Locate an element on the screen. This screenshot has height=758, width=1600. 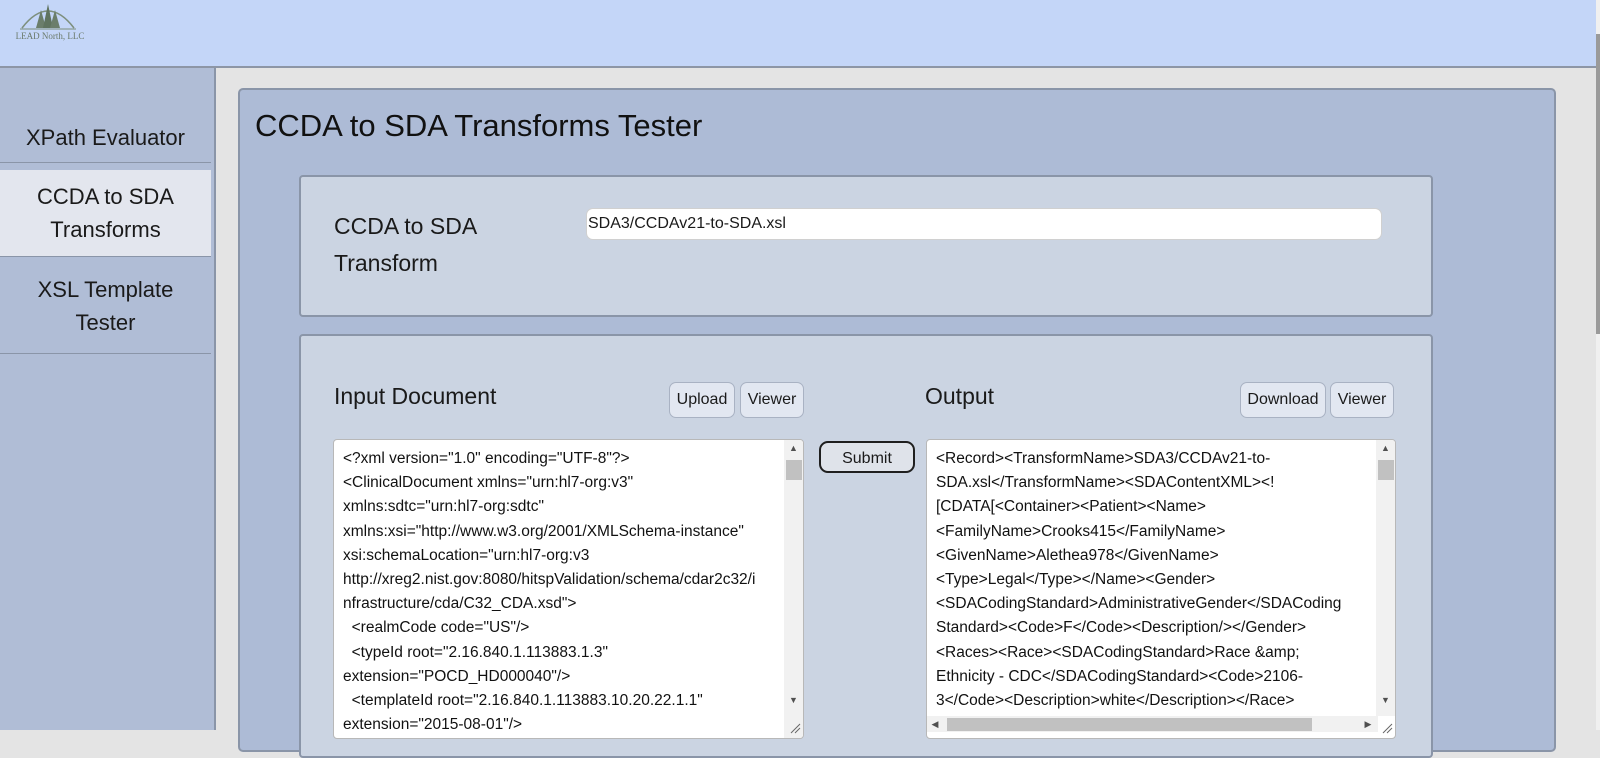
logo-text: LEAD North, LLC is located at coordinates (50, 36).